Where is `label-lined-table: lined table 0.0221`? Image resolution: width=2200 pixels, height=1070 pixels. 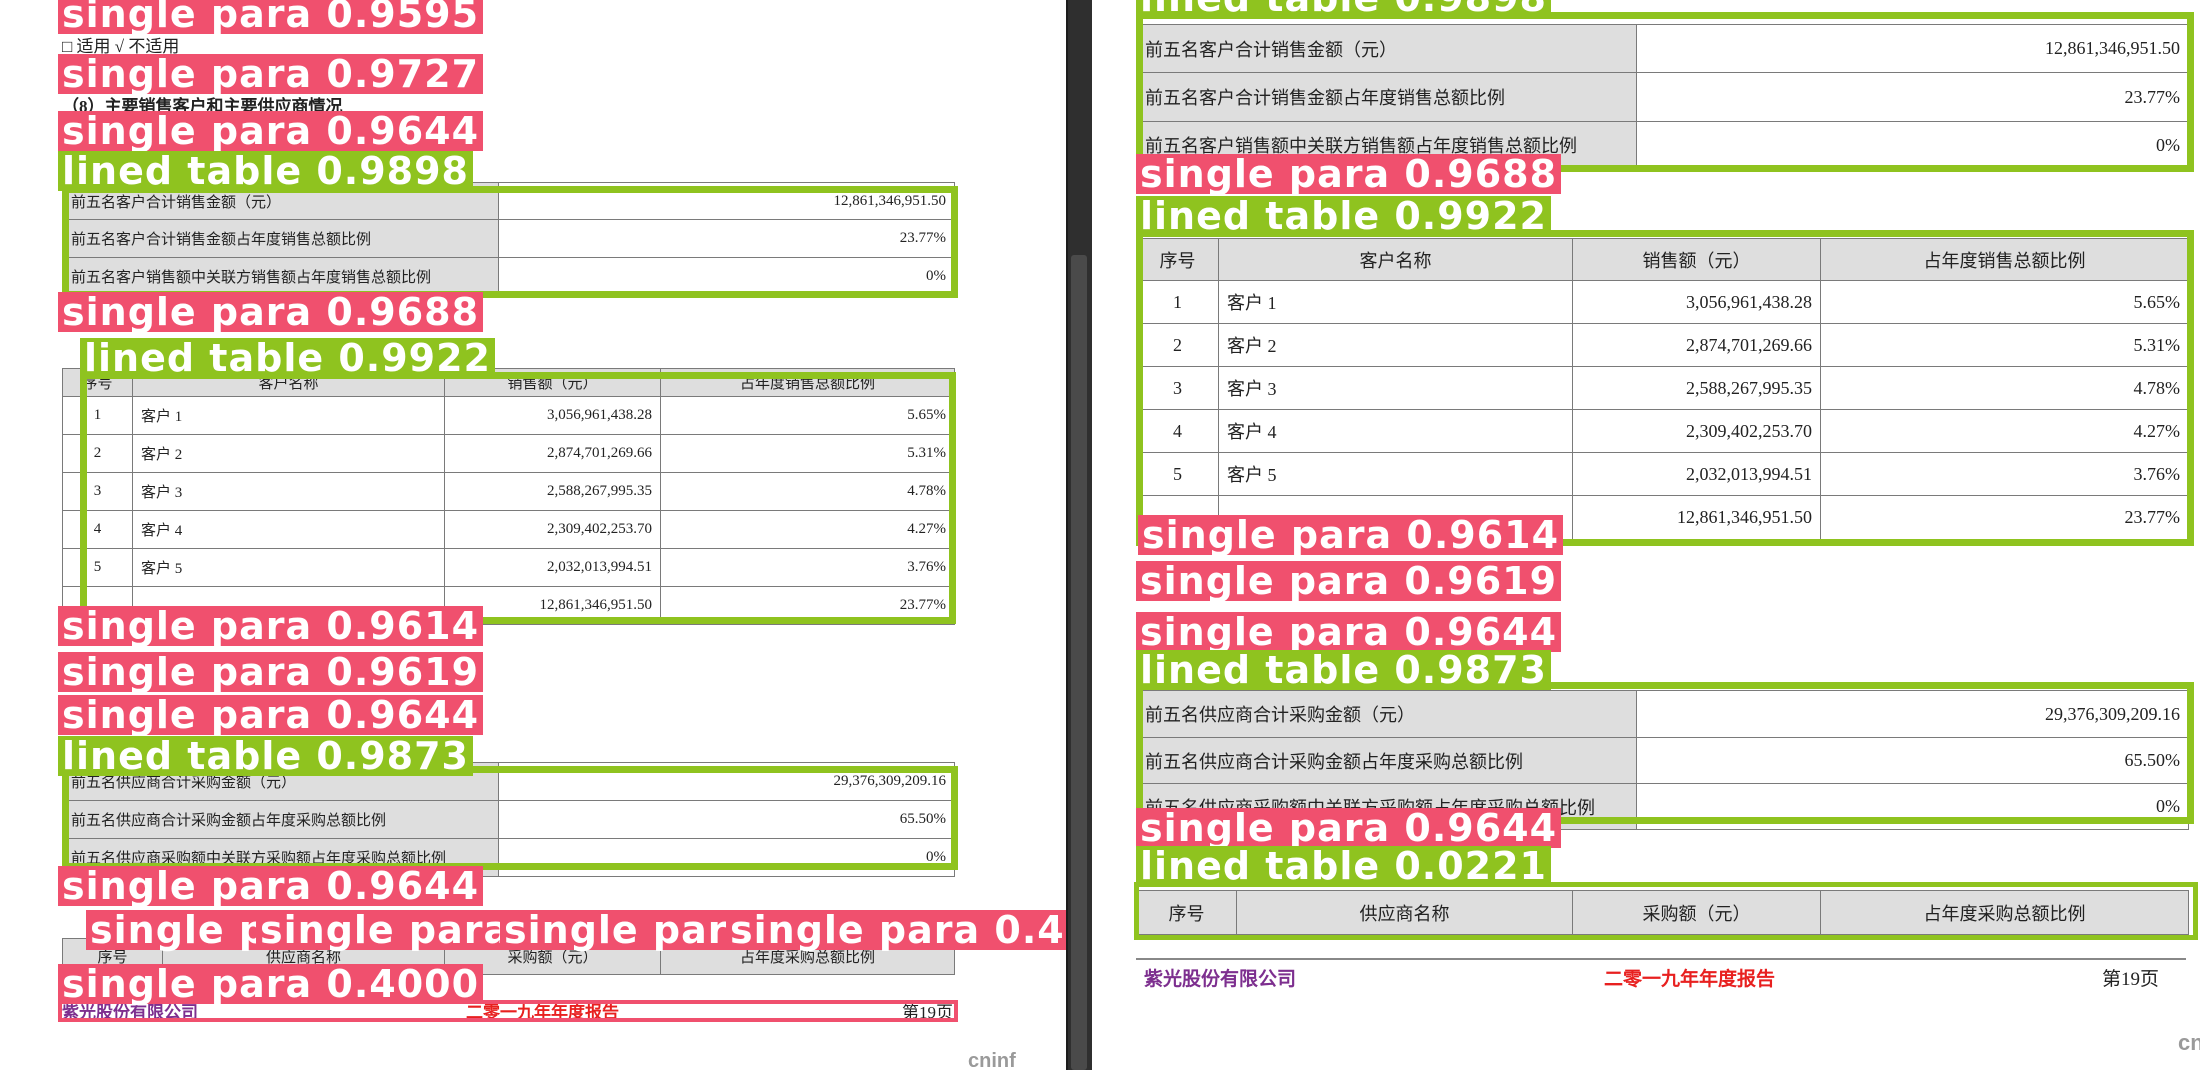
label-lined-table: lined table 0.0221 is located at coordinates (1343, 866).